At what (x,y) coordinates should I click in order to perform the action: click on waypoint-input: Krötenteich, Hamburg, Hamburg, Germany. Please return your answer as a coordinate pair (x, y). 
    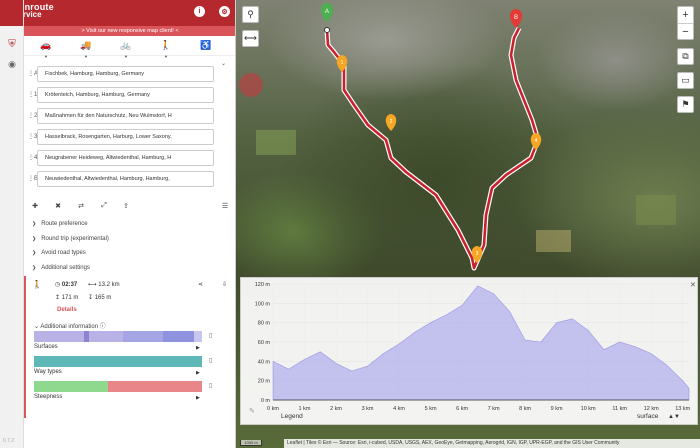
    Looking at the image, I should click on (125, 95).